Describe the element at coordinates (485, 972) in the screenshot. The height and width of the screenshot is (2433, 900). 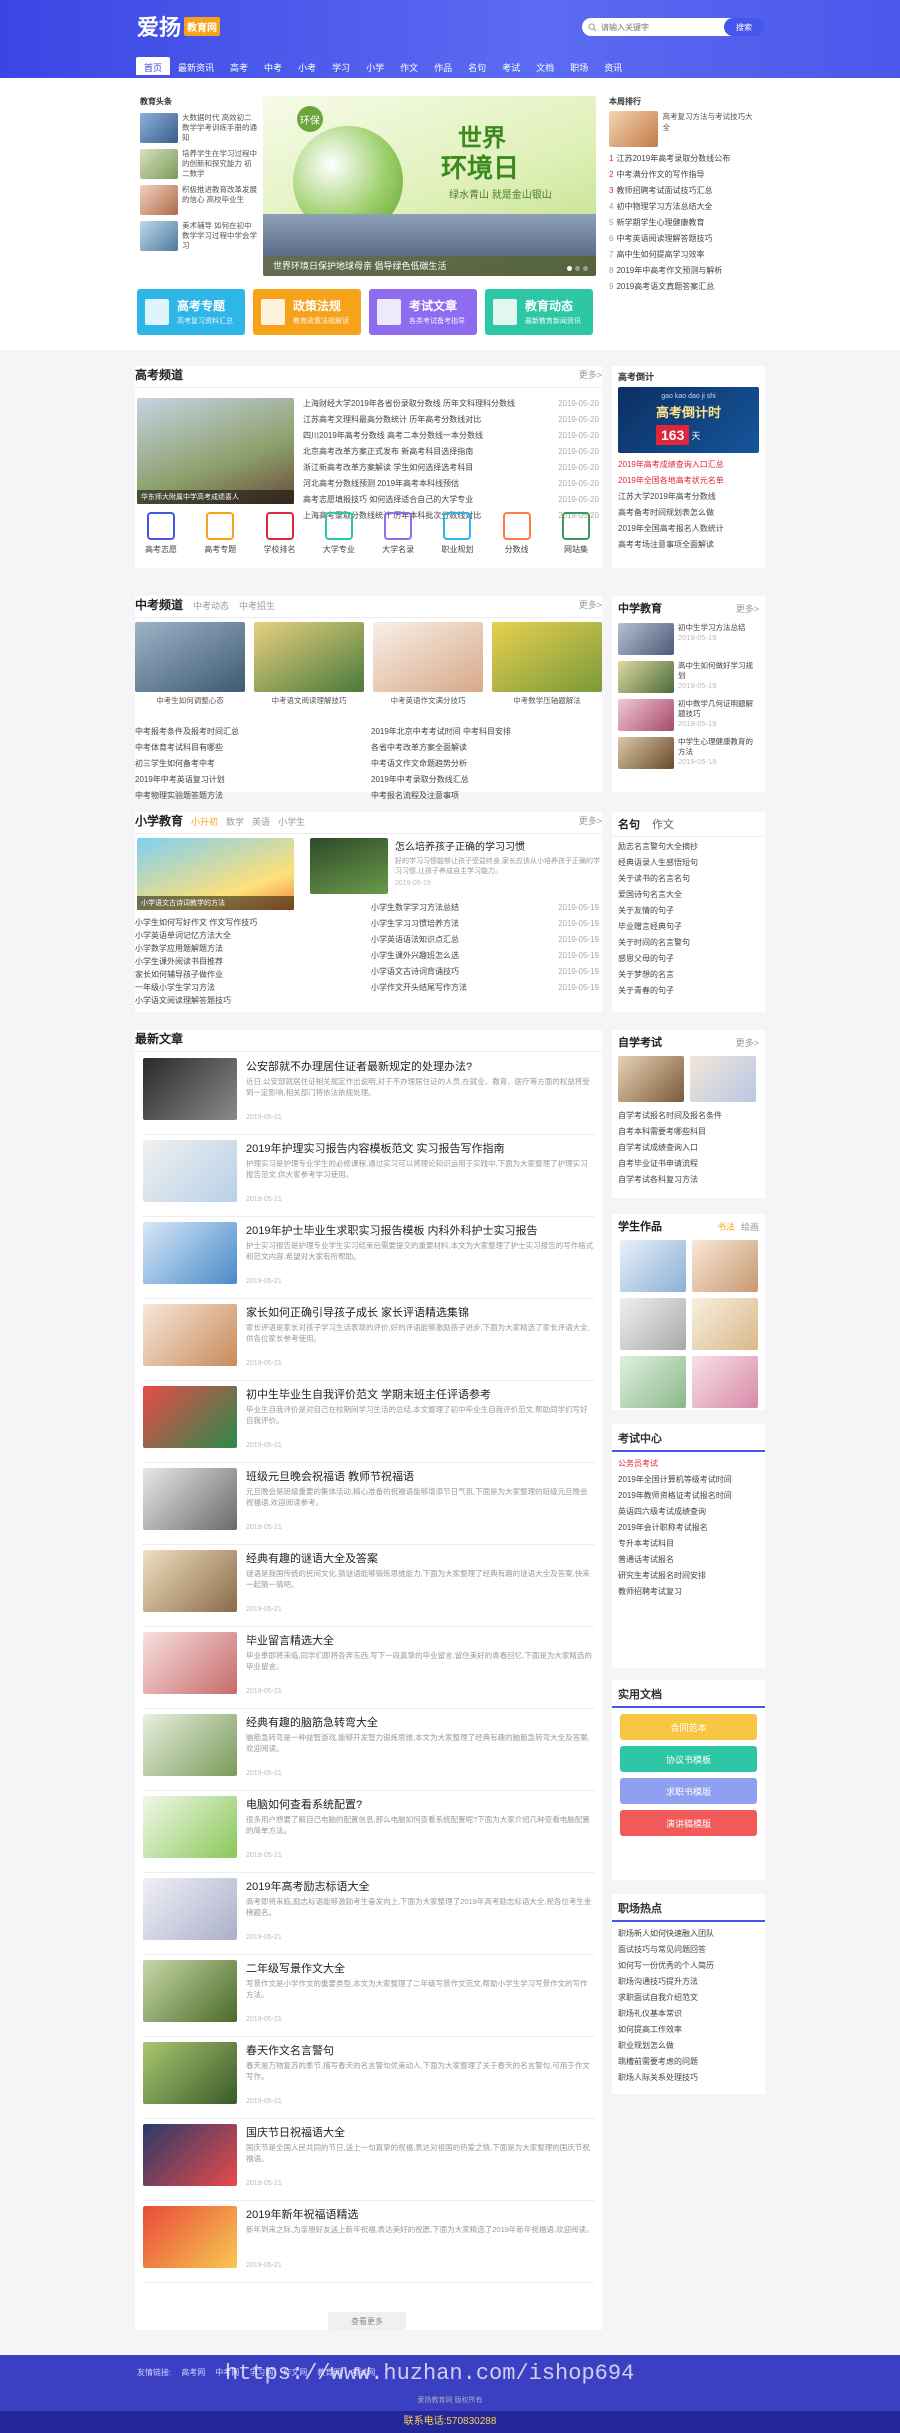
I see `xiaoxue-news-item: 小学语文古诗词背诵技巧 2019-05-19` at that location.